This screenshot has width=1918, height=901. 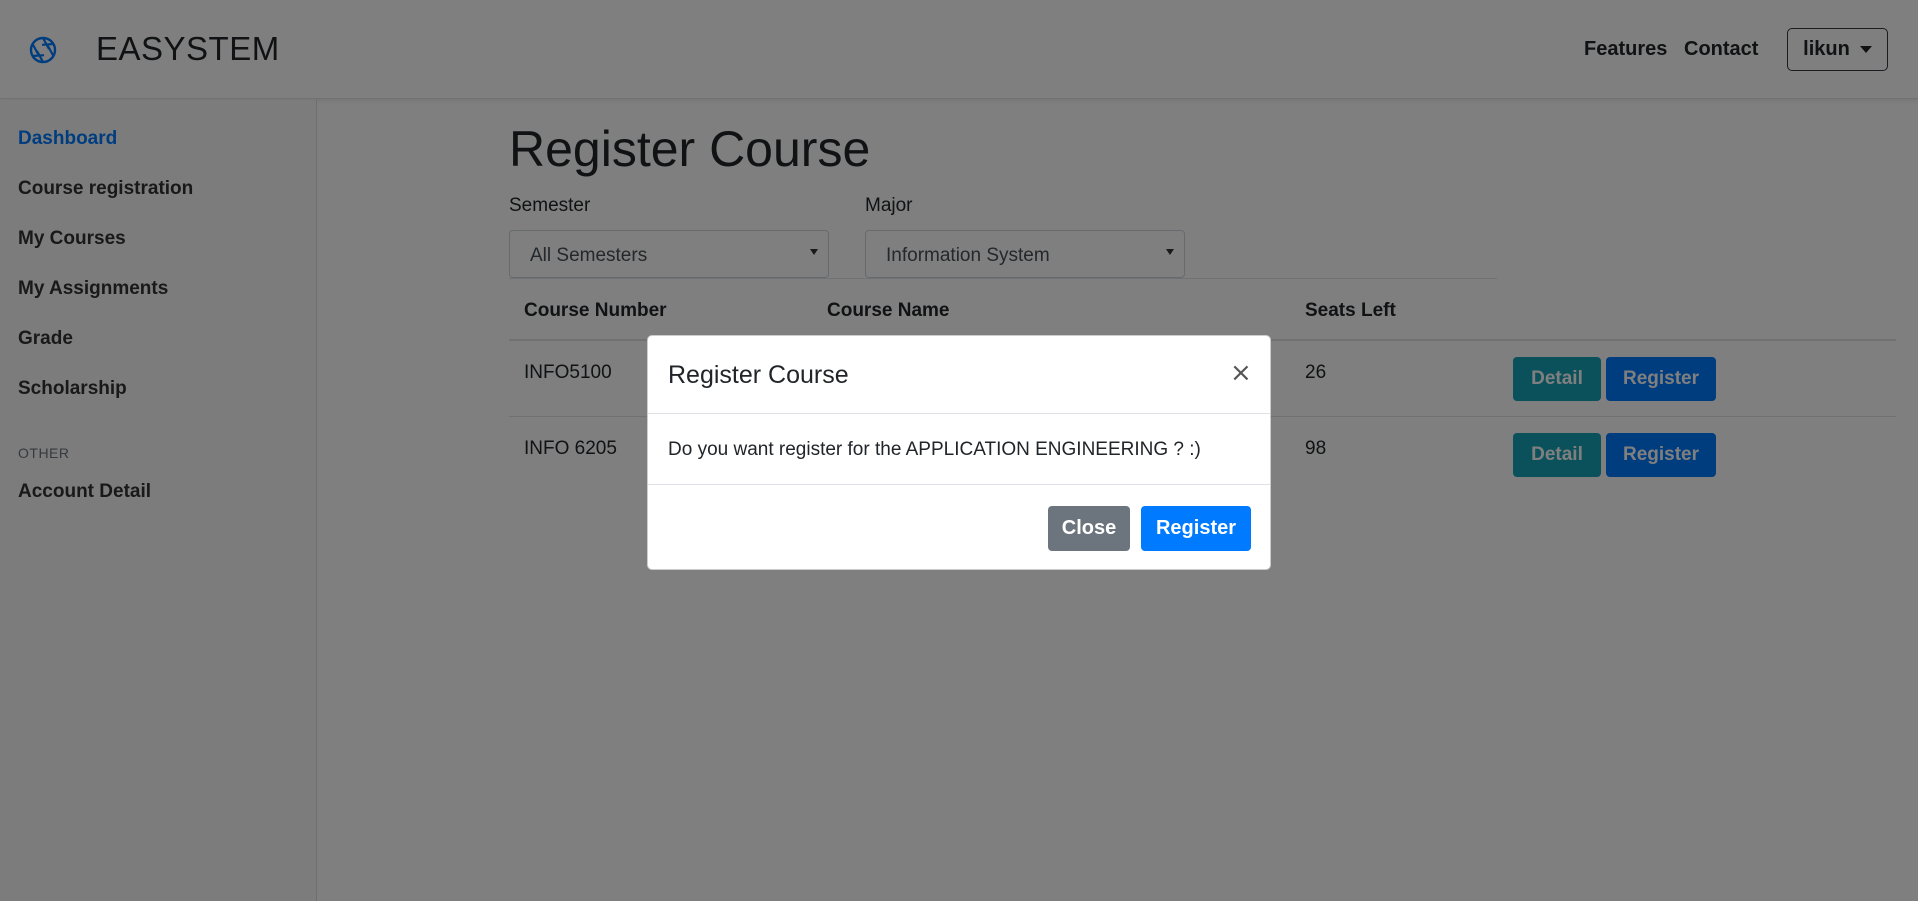 I want to click on modal-register-button: Register, so click(x=1196, y=528).